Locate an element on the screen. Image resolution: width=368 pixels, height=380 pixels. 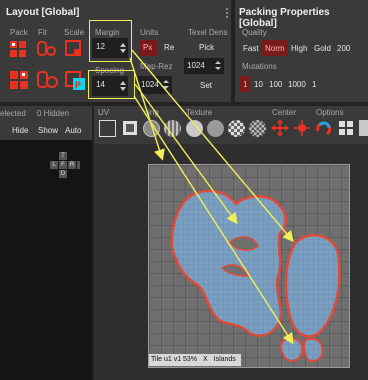
uv-island-main is located at coordinates (228, 263).